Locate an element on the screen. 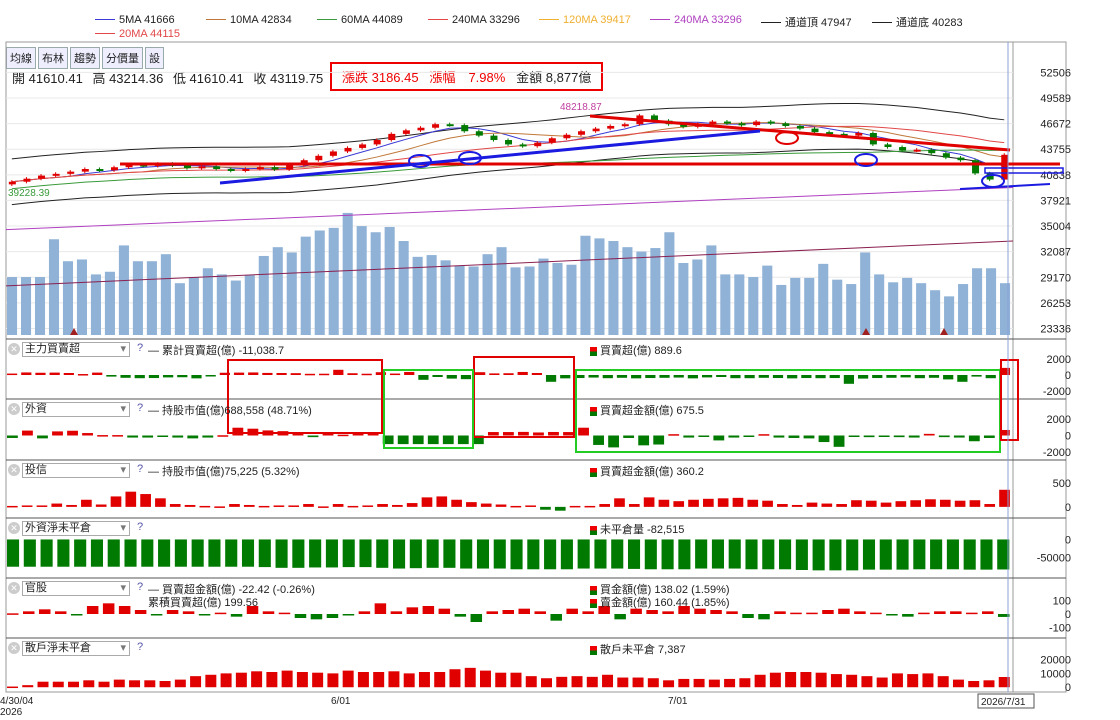 Image resolution: width=1120 pixels, height=720 pixels. tab-volume-profile: 分價量 is located at coordinates (122, 58).